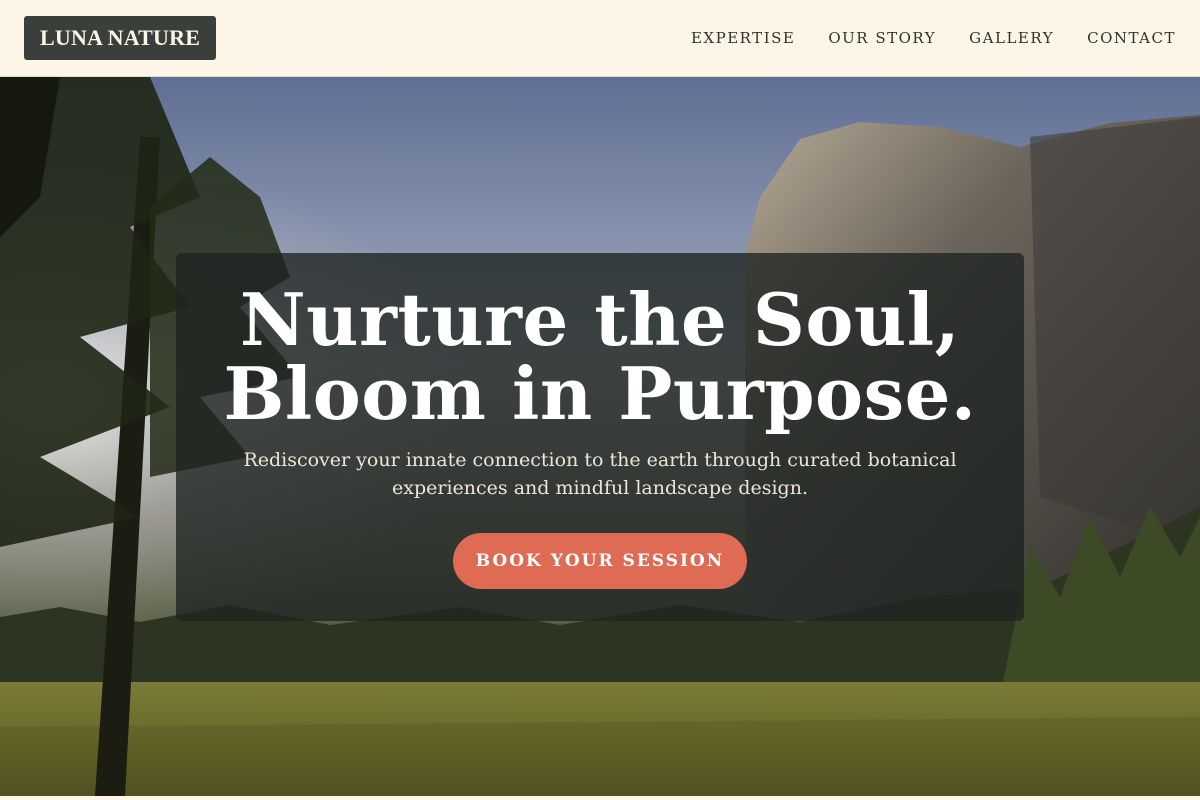  Describe the element at coordinates (600, 798) in the screenshot. I see `page-bottom-edge` at that location.